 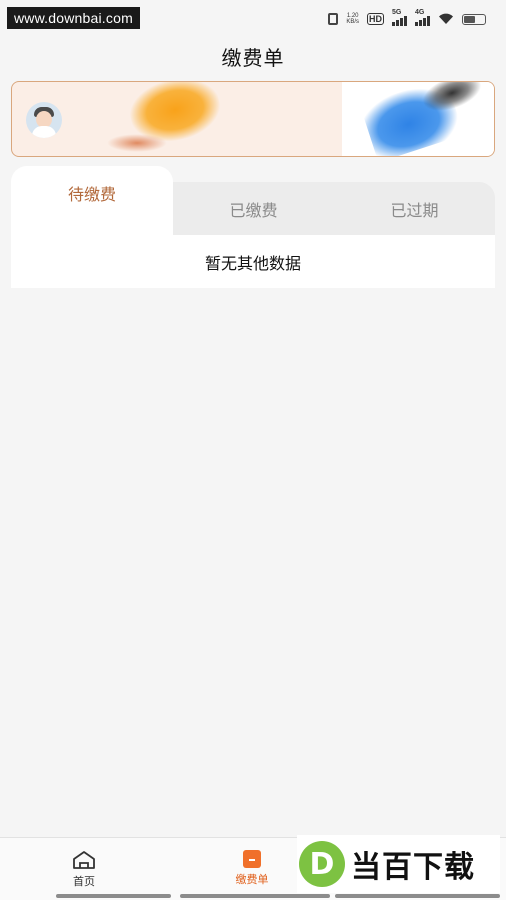 I want to click on net-speed: 1.20 KB/s, so click(x=352, y=19).